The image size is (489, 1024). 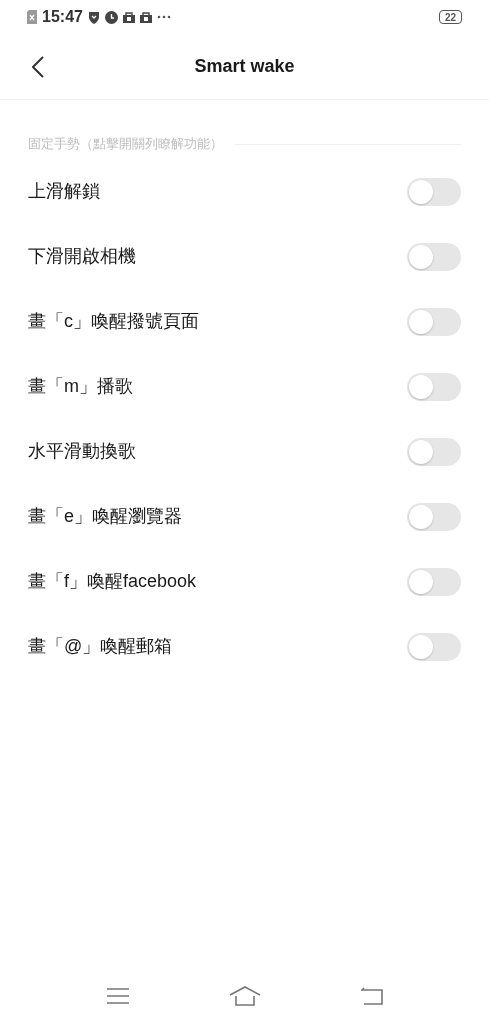 What do you see at coordinates (62, 17) in the screenshot?
I see `status-time: 15:47` at bounding box center [62, 17].